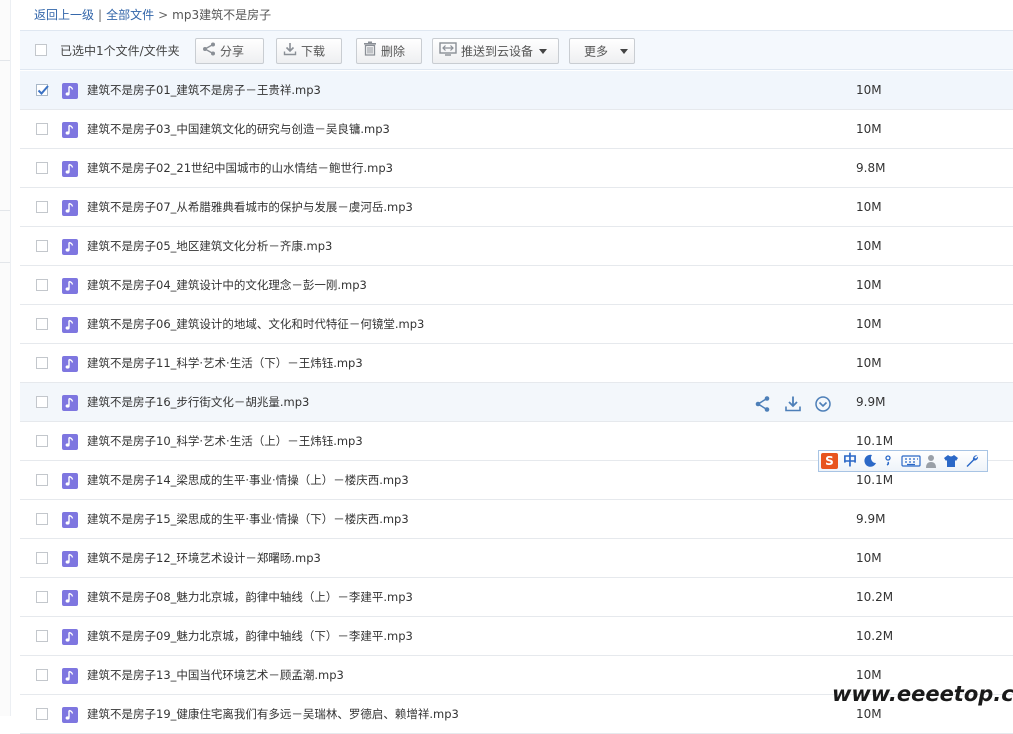 The image size is (1013, 734). What do you see at coordinates (248, 480) in the screenshot?
I see `file-name: 建筑不是房子14_梁思成的生平·事业·情操（上）－楼庆西.mp3` at bounding box center [248, 480].